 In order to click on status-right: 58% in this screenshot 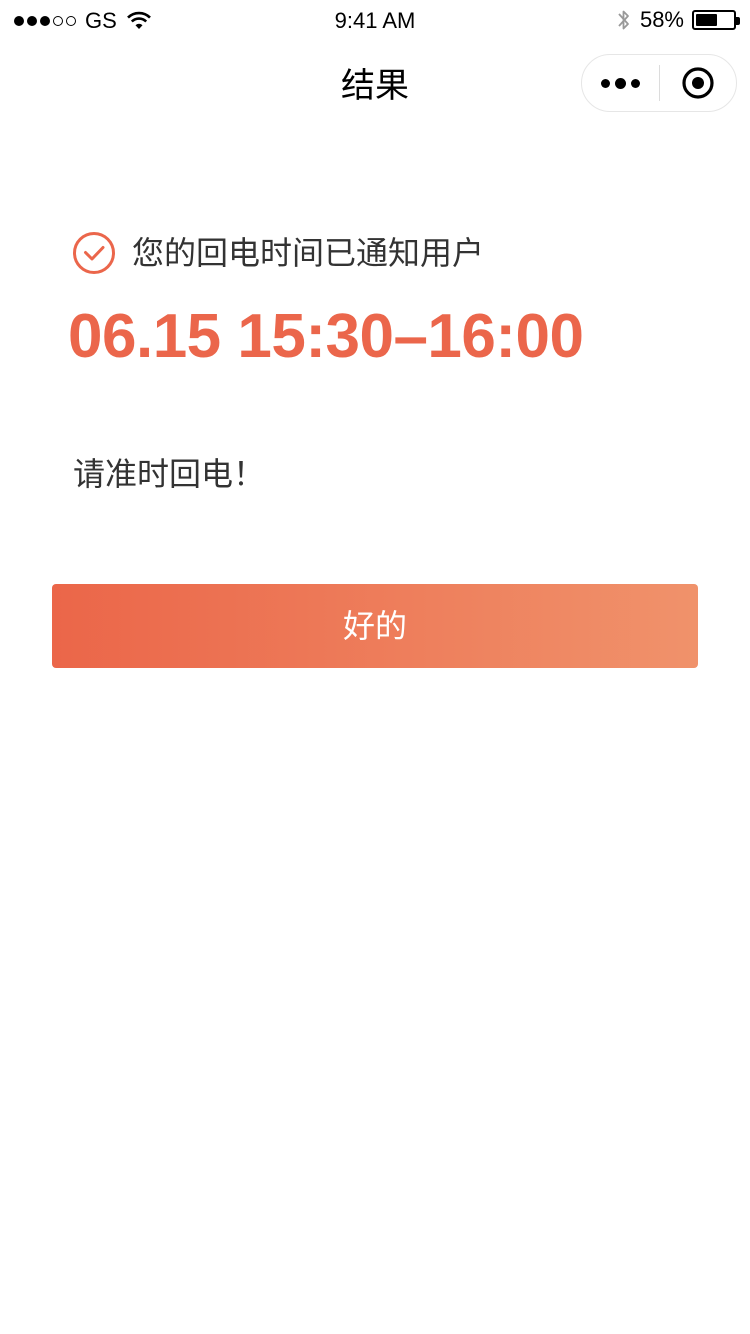, I will do `click(678, 20)`.